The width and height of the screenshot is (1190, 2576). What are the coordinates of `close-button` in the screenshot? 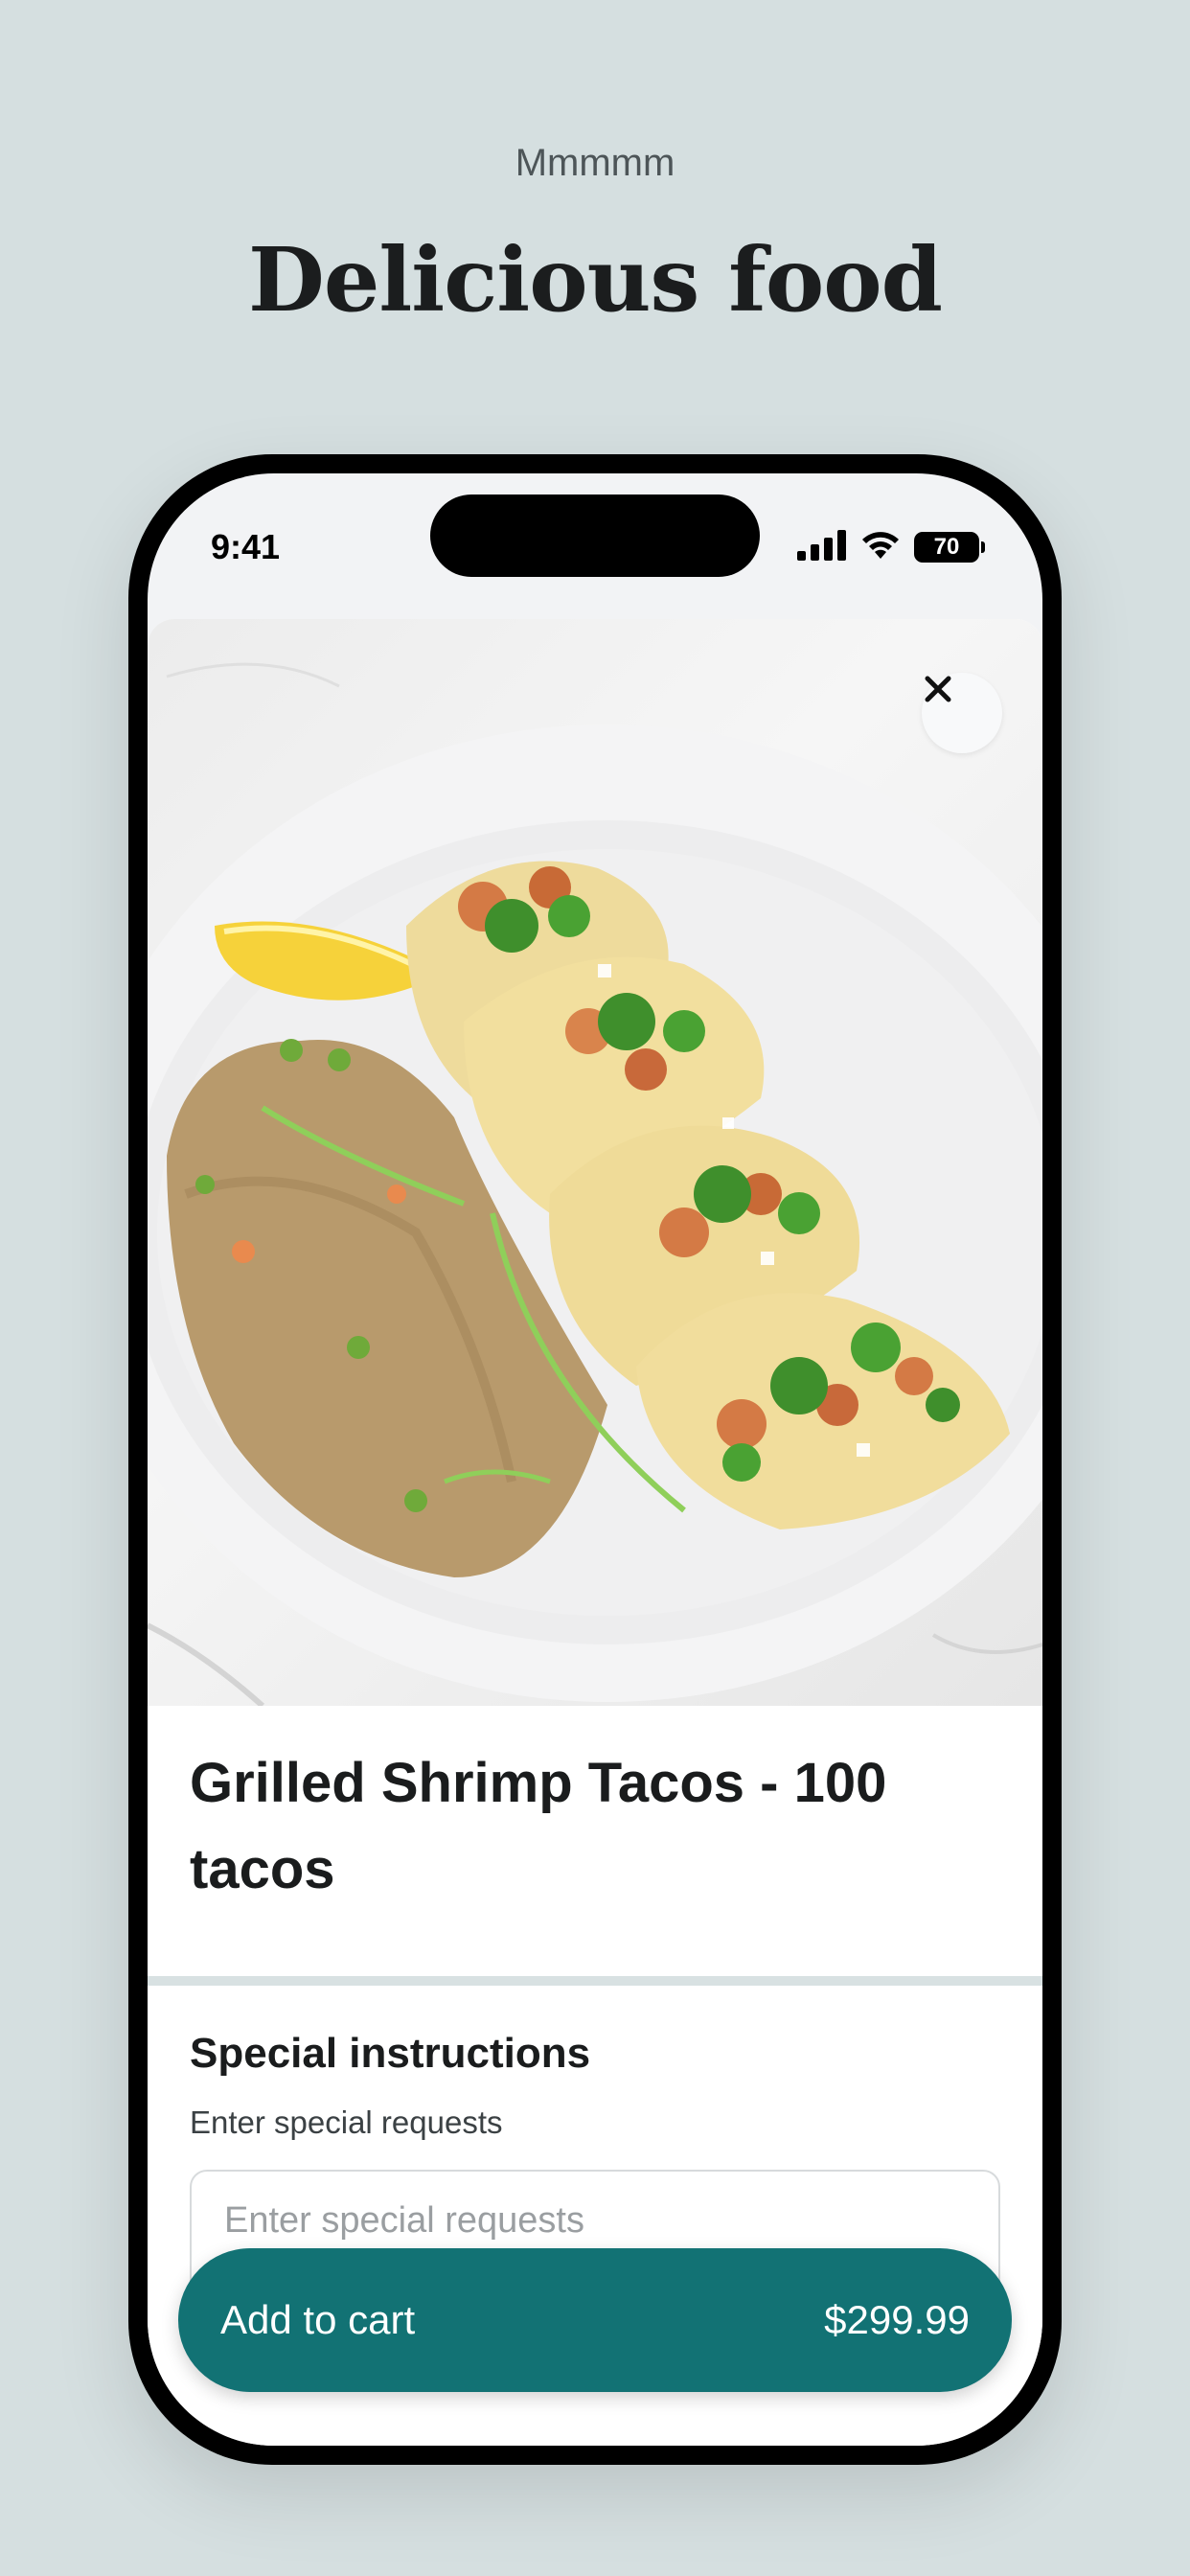 It's located at (962, 713).